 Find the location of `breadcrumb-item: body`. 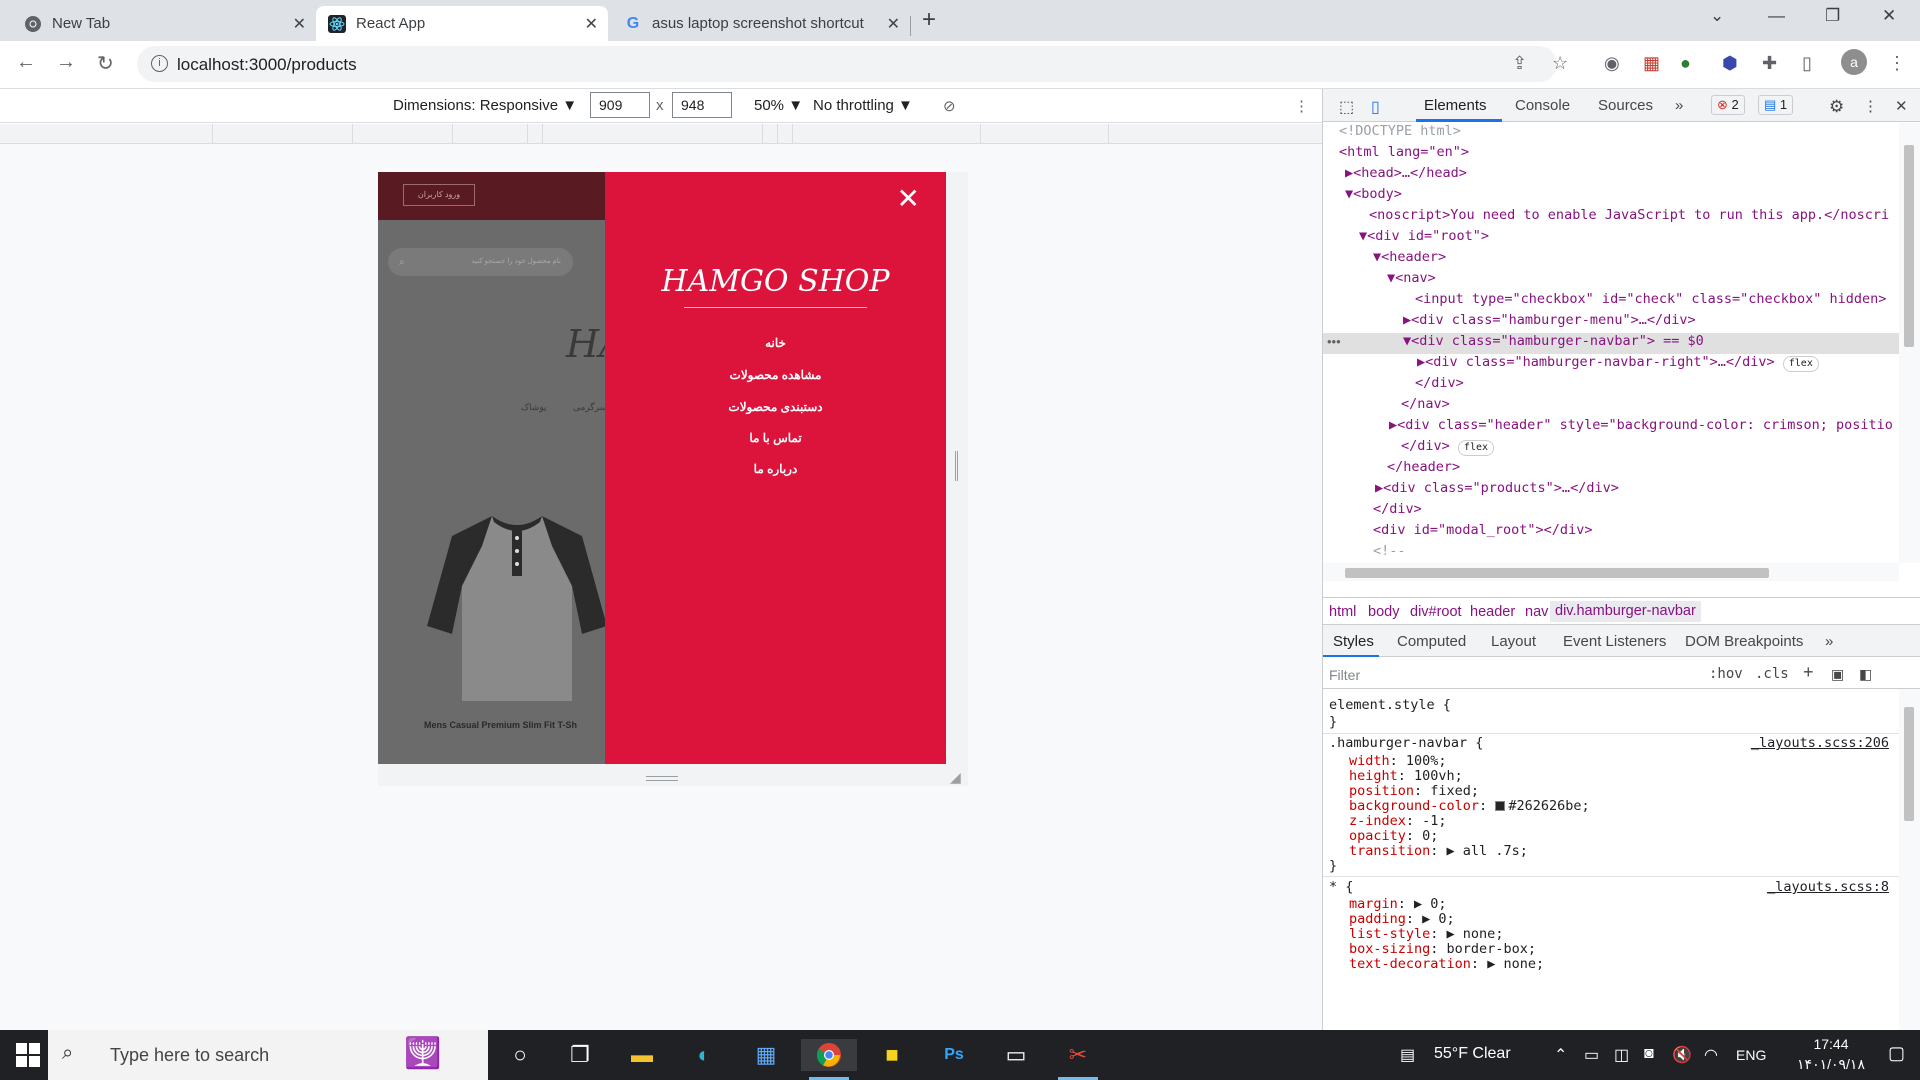

breadcrumb-item: body is located at coordinates (1383, 612).